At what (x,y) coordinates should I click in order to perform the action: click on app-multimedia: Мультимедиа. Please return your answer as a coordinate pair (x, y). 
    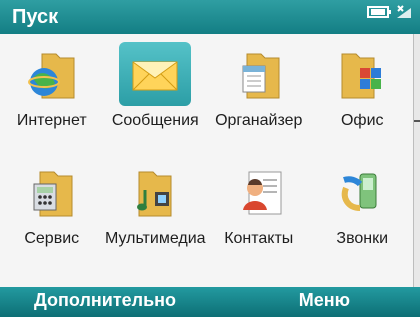
    Looking at the image, I should click on (156, 211).